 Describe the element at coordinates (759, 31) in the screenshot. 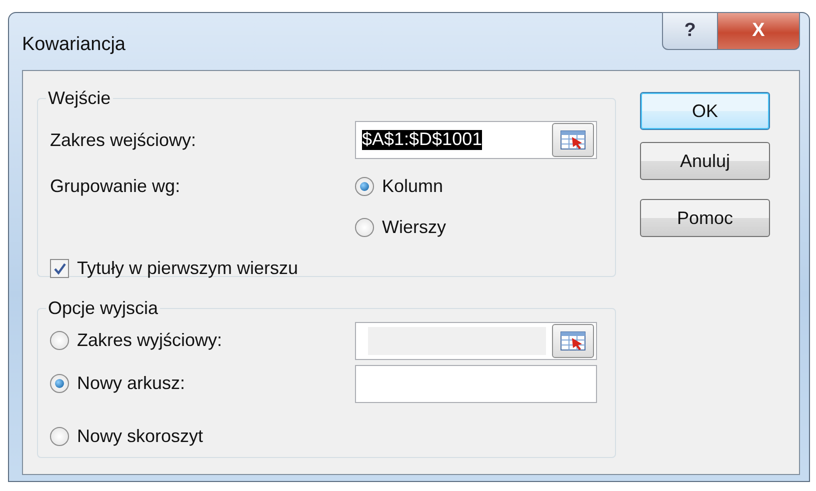

I see `close-button: X` at that location.